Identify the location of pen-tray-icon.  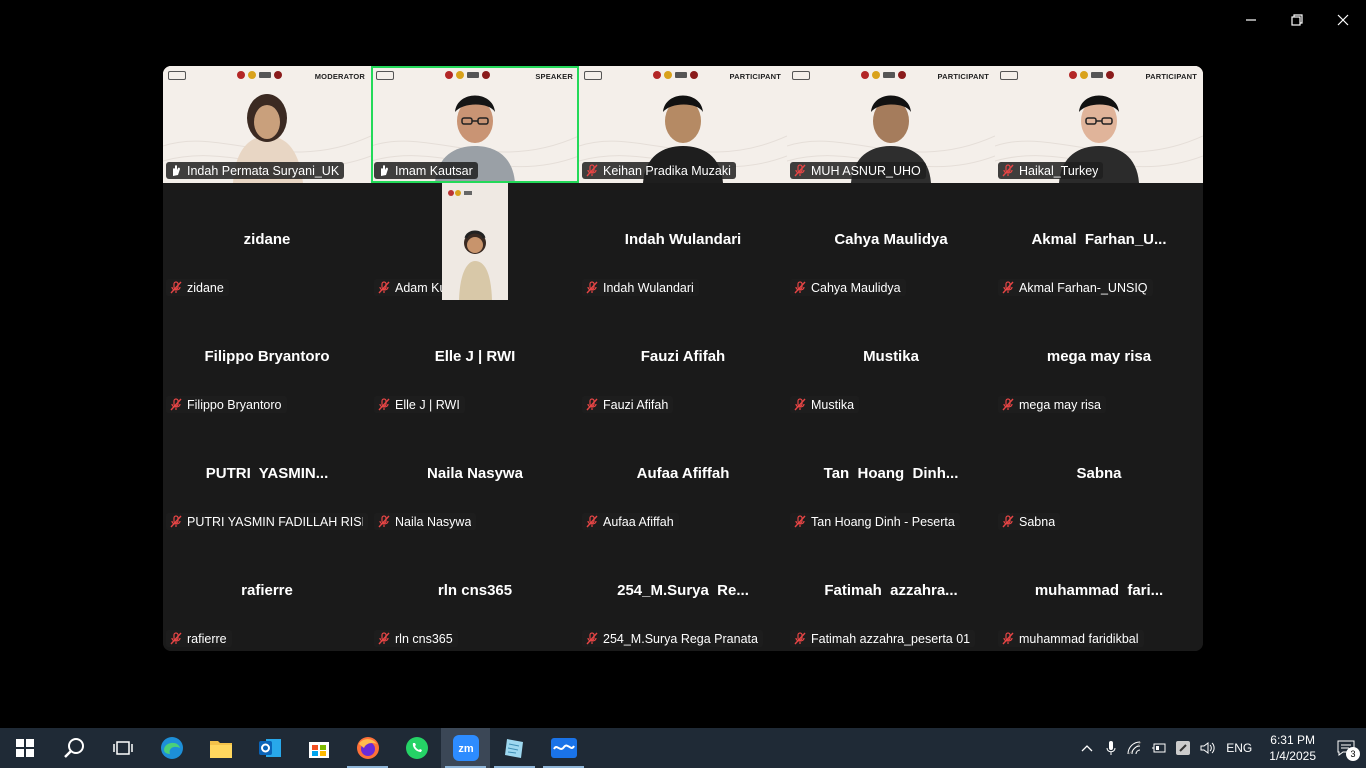
(1183, 748).